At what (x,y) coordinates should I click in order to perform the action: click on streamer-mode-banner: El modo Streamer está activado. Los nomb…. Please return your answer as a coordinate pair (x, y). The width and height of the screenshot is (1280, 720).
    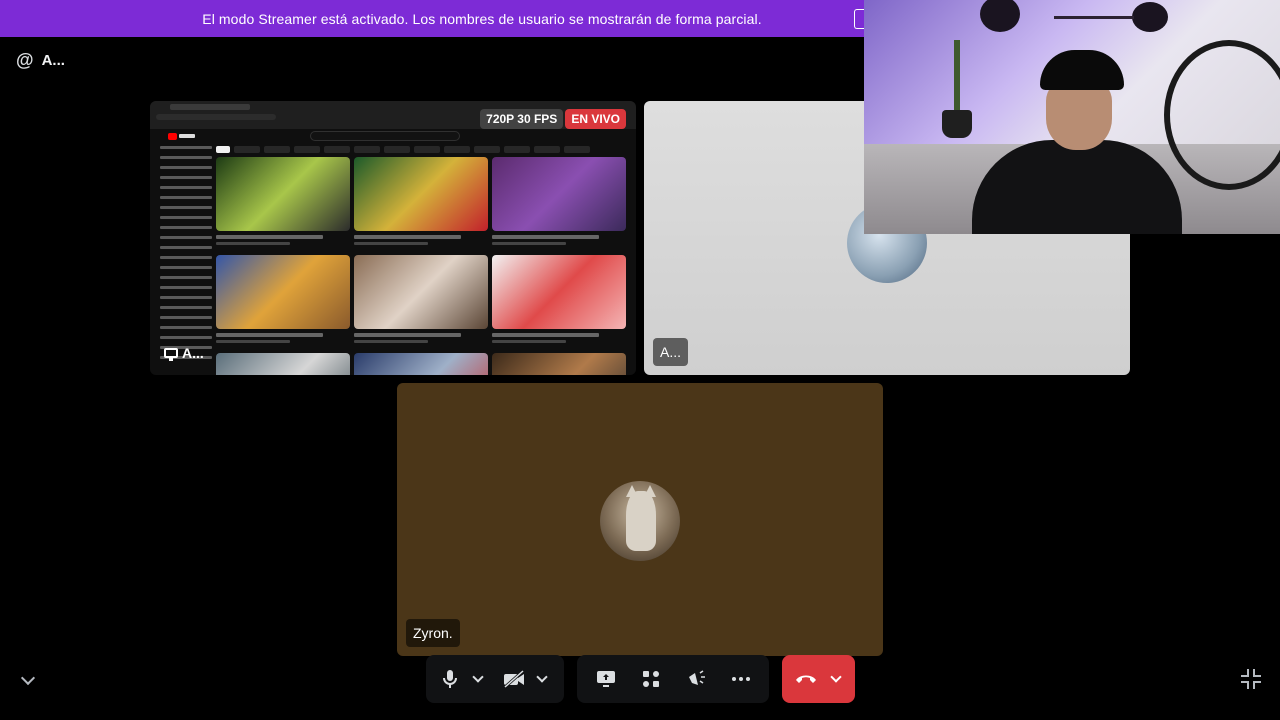
    Looking at the image, I should click on (432, 18).